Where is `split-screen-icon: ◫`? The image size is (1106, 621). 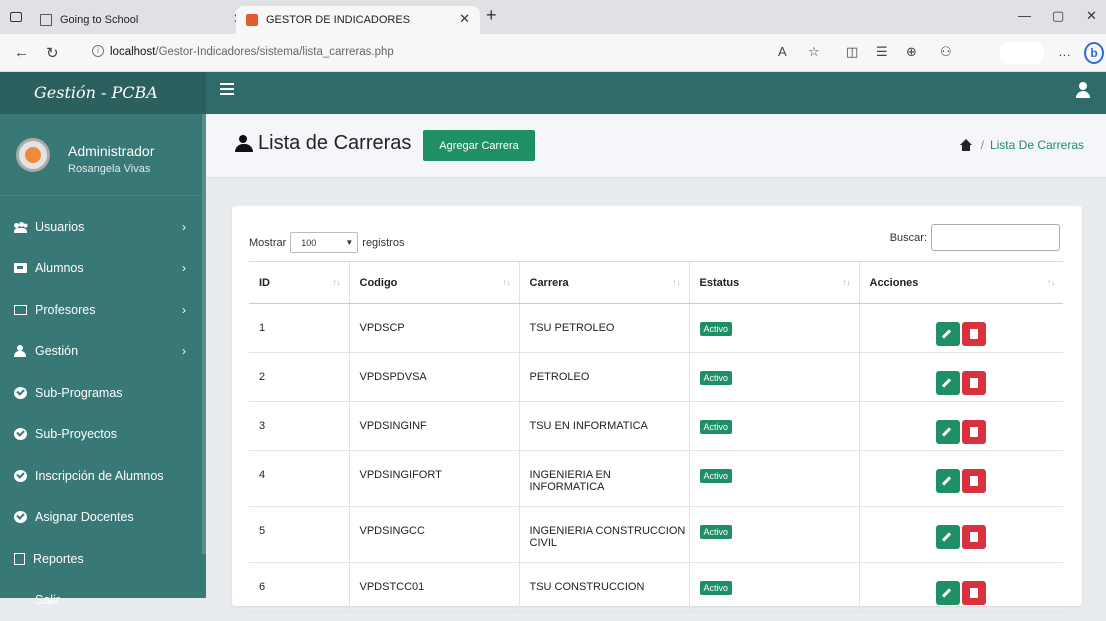 split-screen-icon: ◫ is located at coordinates (852, 52).